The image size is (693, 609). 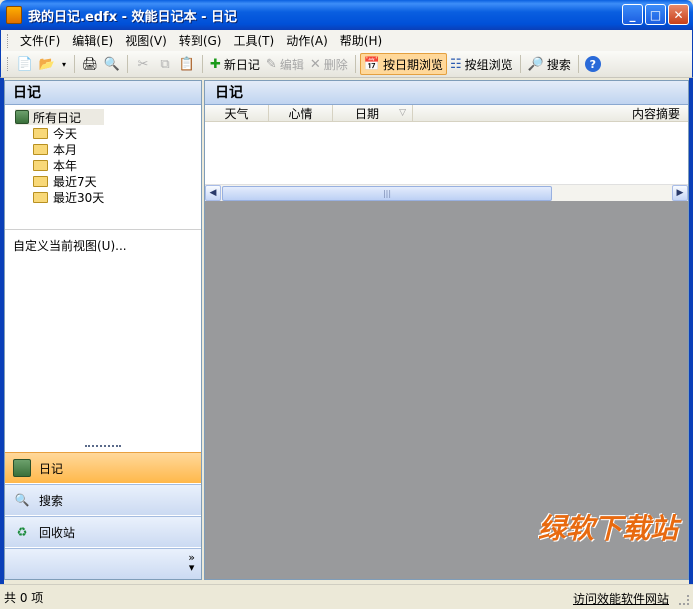 I want to click on tree-item-this-year: 本年, so click(x=68, y=165).